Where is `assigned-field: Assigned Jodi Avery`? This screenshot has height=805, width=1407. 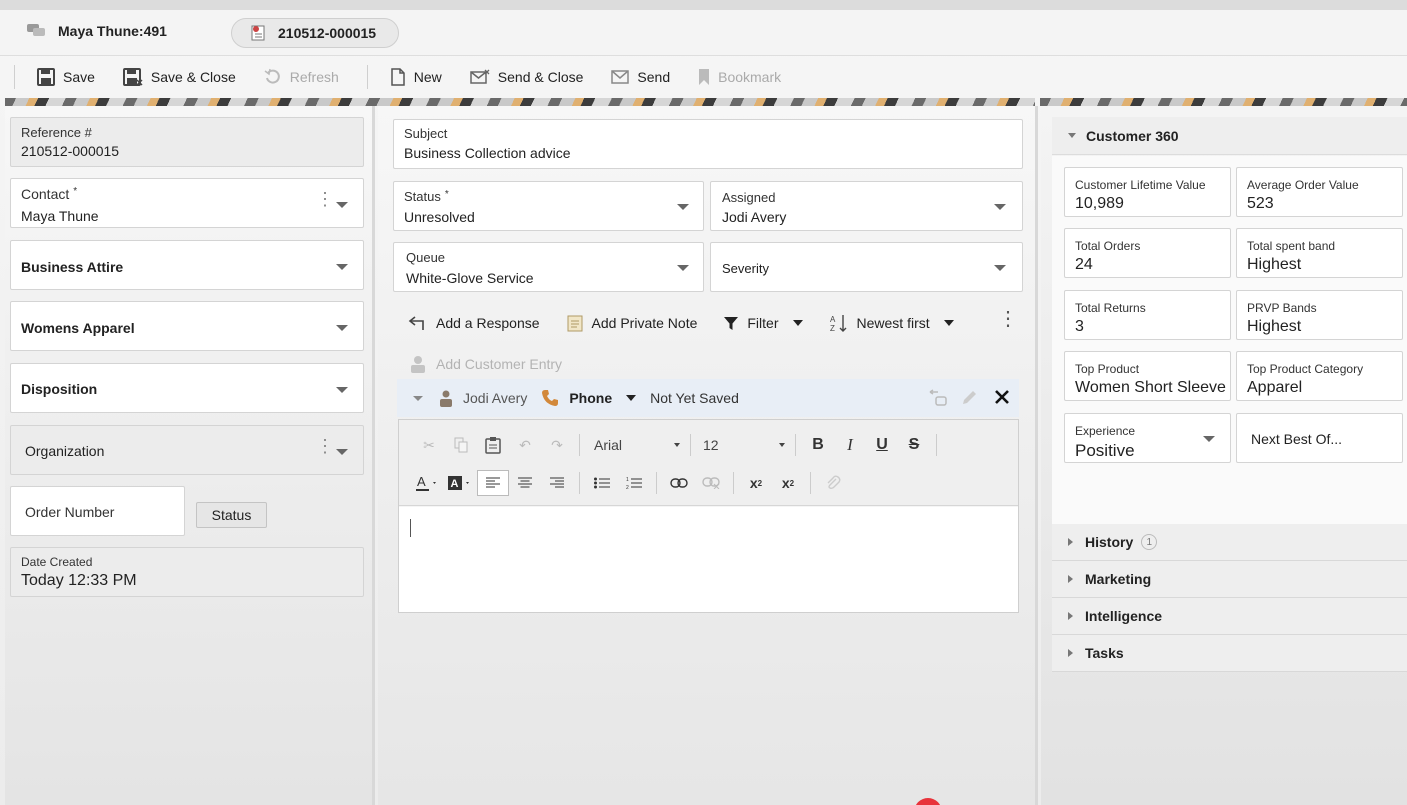 assigned-field: Assigned Jodi Avery is located at coordinates (866, 206).